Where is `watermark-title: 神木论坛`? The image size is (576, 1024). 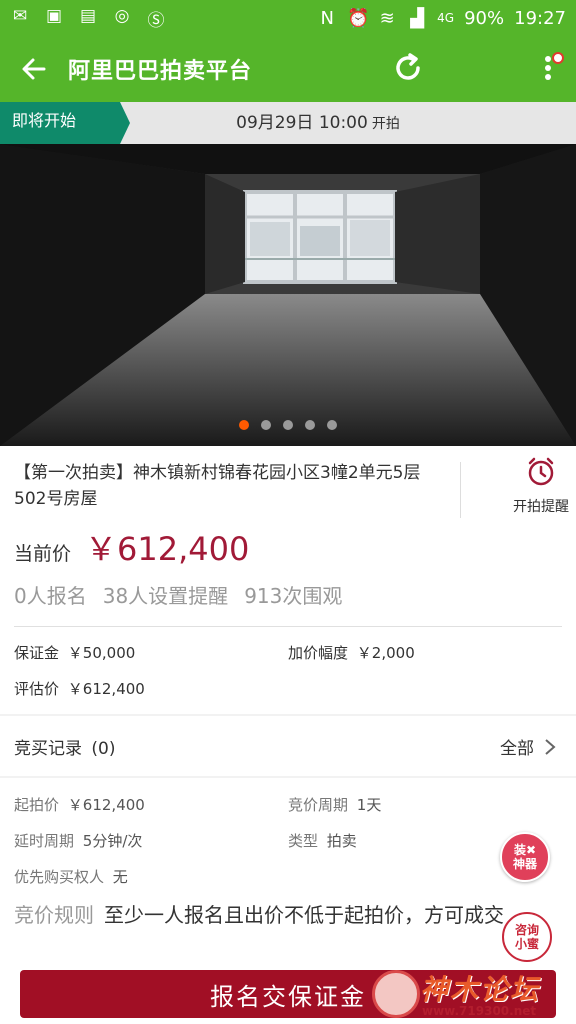
watermark-title: 神木论坛 is located at coordinates (480, 989).